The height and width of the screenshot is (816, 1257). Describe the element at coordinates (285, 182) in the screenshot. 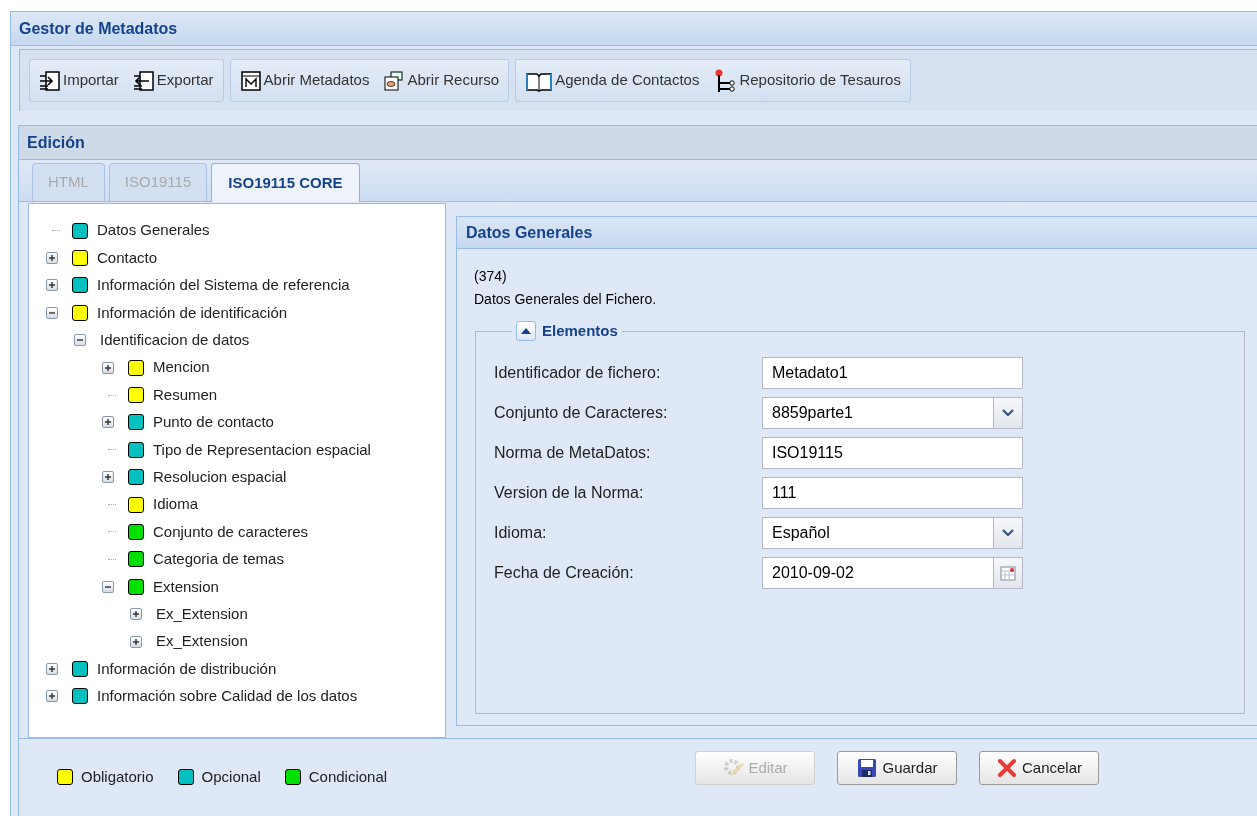

I see `tab: ISO19115 CORE` at that location.